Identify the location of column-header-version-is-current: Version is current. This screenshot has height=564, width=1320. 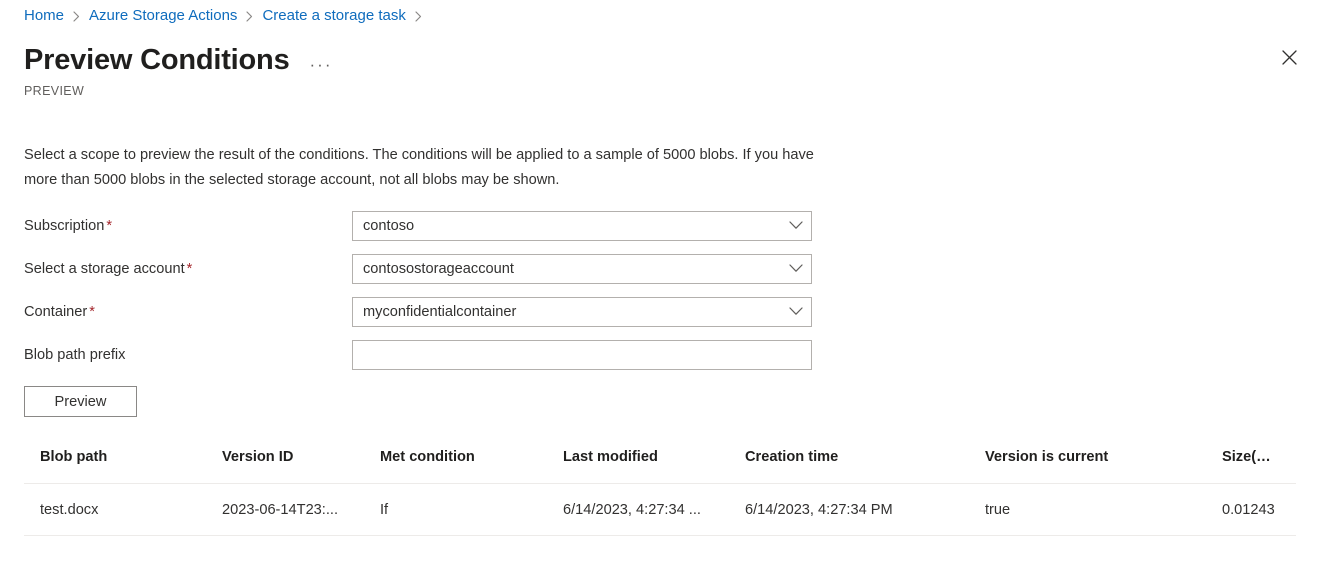
(1087, 466).